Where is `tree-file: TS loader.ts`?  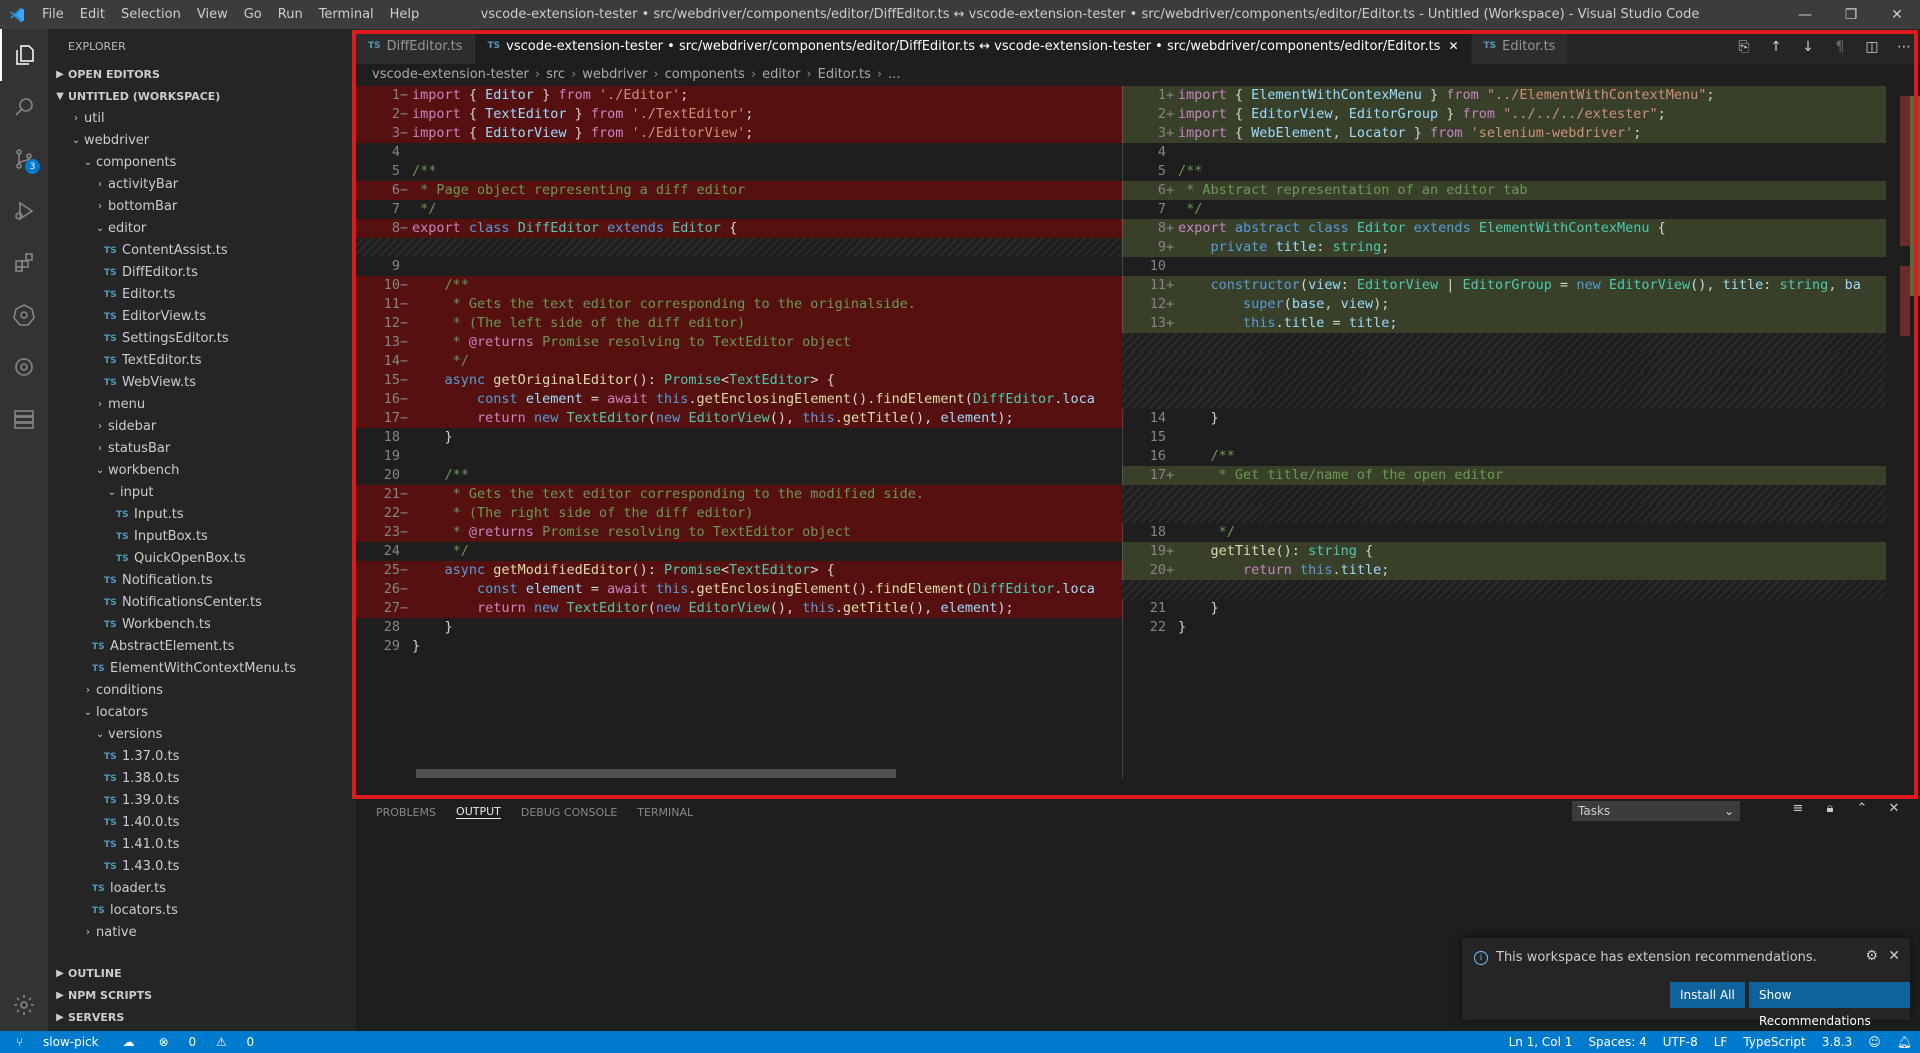
tree-file: TS loader.ts is located at coordinates (202, 889).